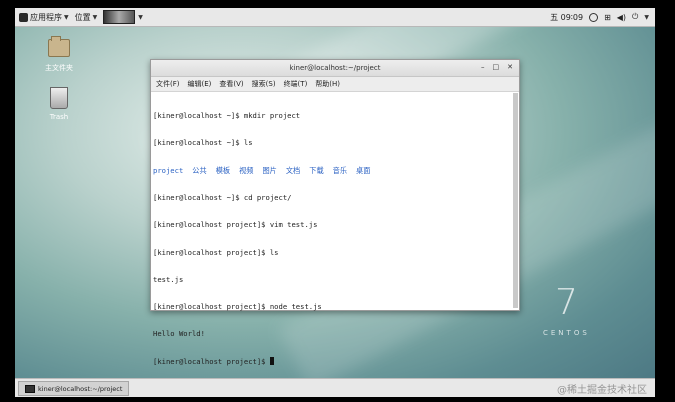  Describe the element at coordinates (119, 17) in the screenshot. I see `window-thumbnail-image` at that location.